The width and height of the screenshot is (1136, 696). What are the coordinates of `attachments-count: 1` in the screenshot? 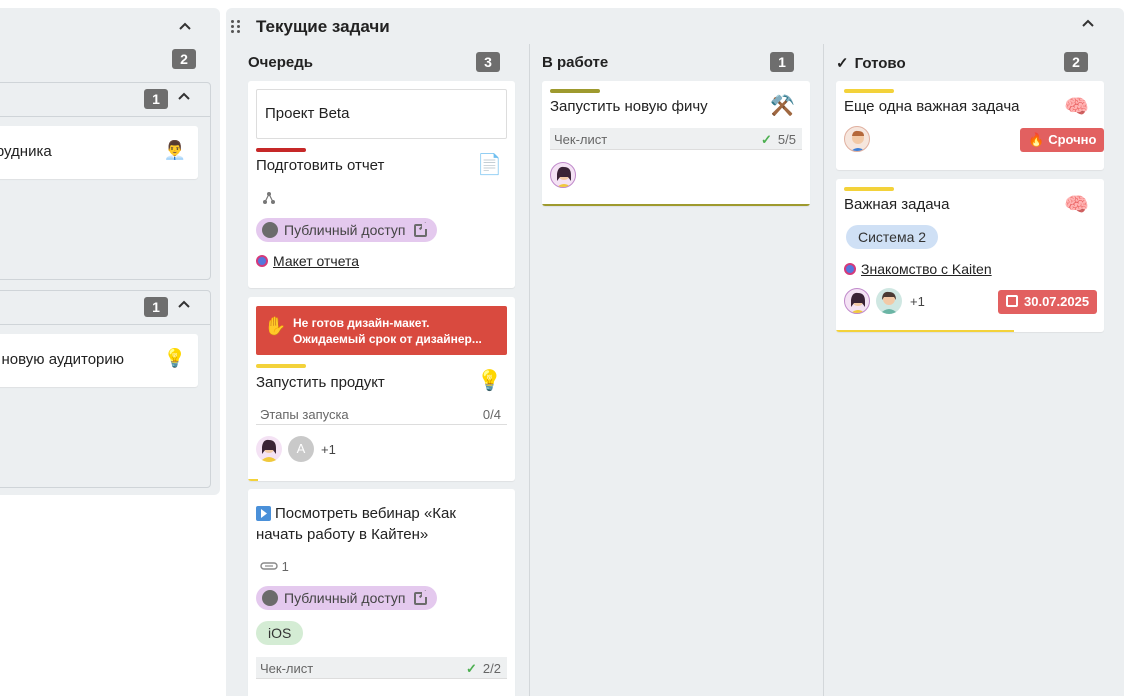 It's located at (285, 566).